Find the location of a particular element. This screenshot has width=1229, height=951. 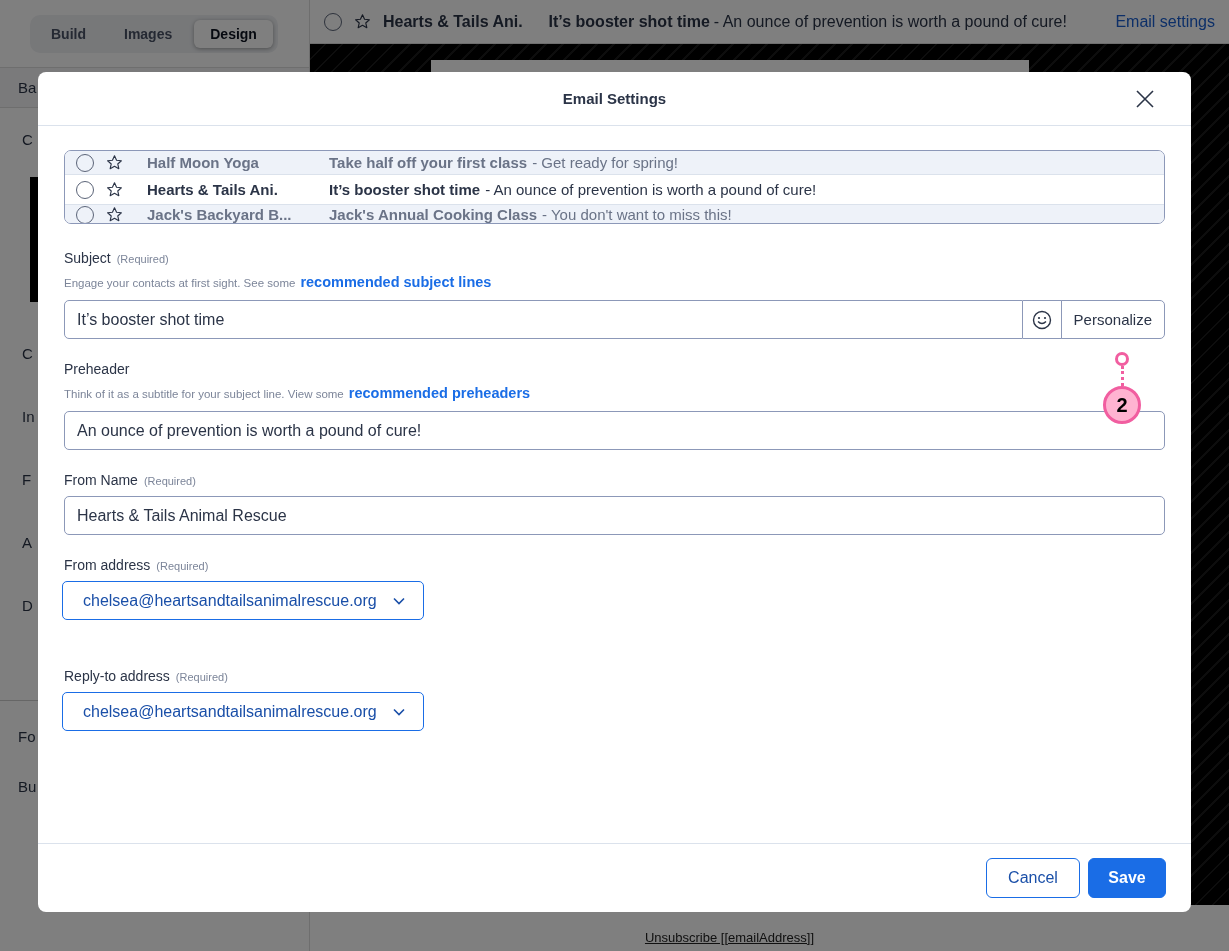

field-hint: Engage your contacts at first sight. See some is located at coordinates (180, 283).